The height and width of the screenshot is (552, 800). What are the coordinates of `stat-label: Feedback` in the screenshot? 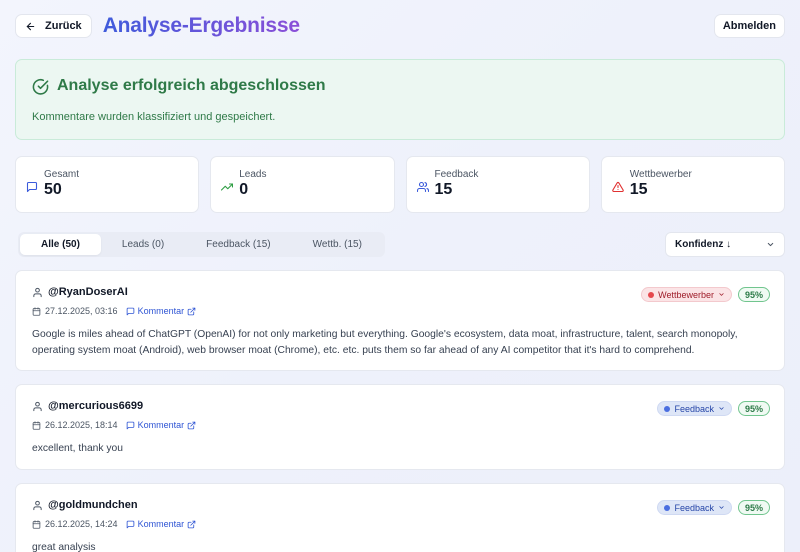 It's located at (456, 174).